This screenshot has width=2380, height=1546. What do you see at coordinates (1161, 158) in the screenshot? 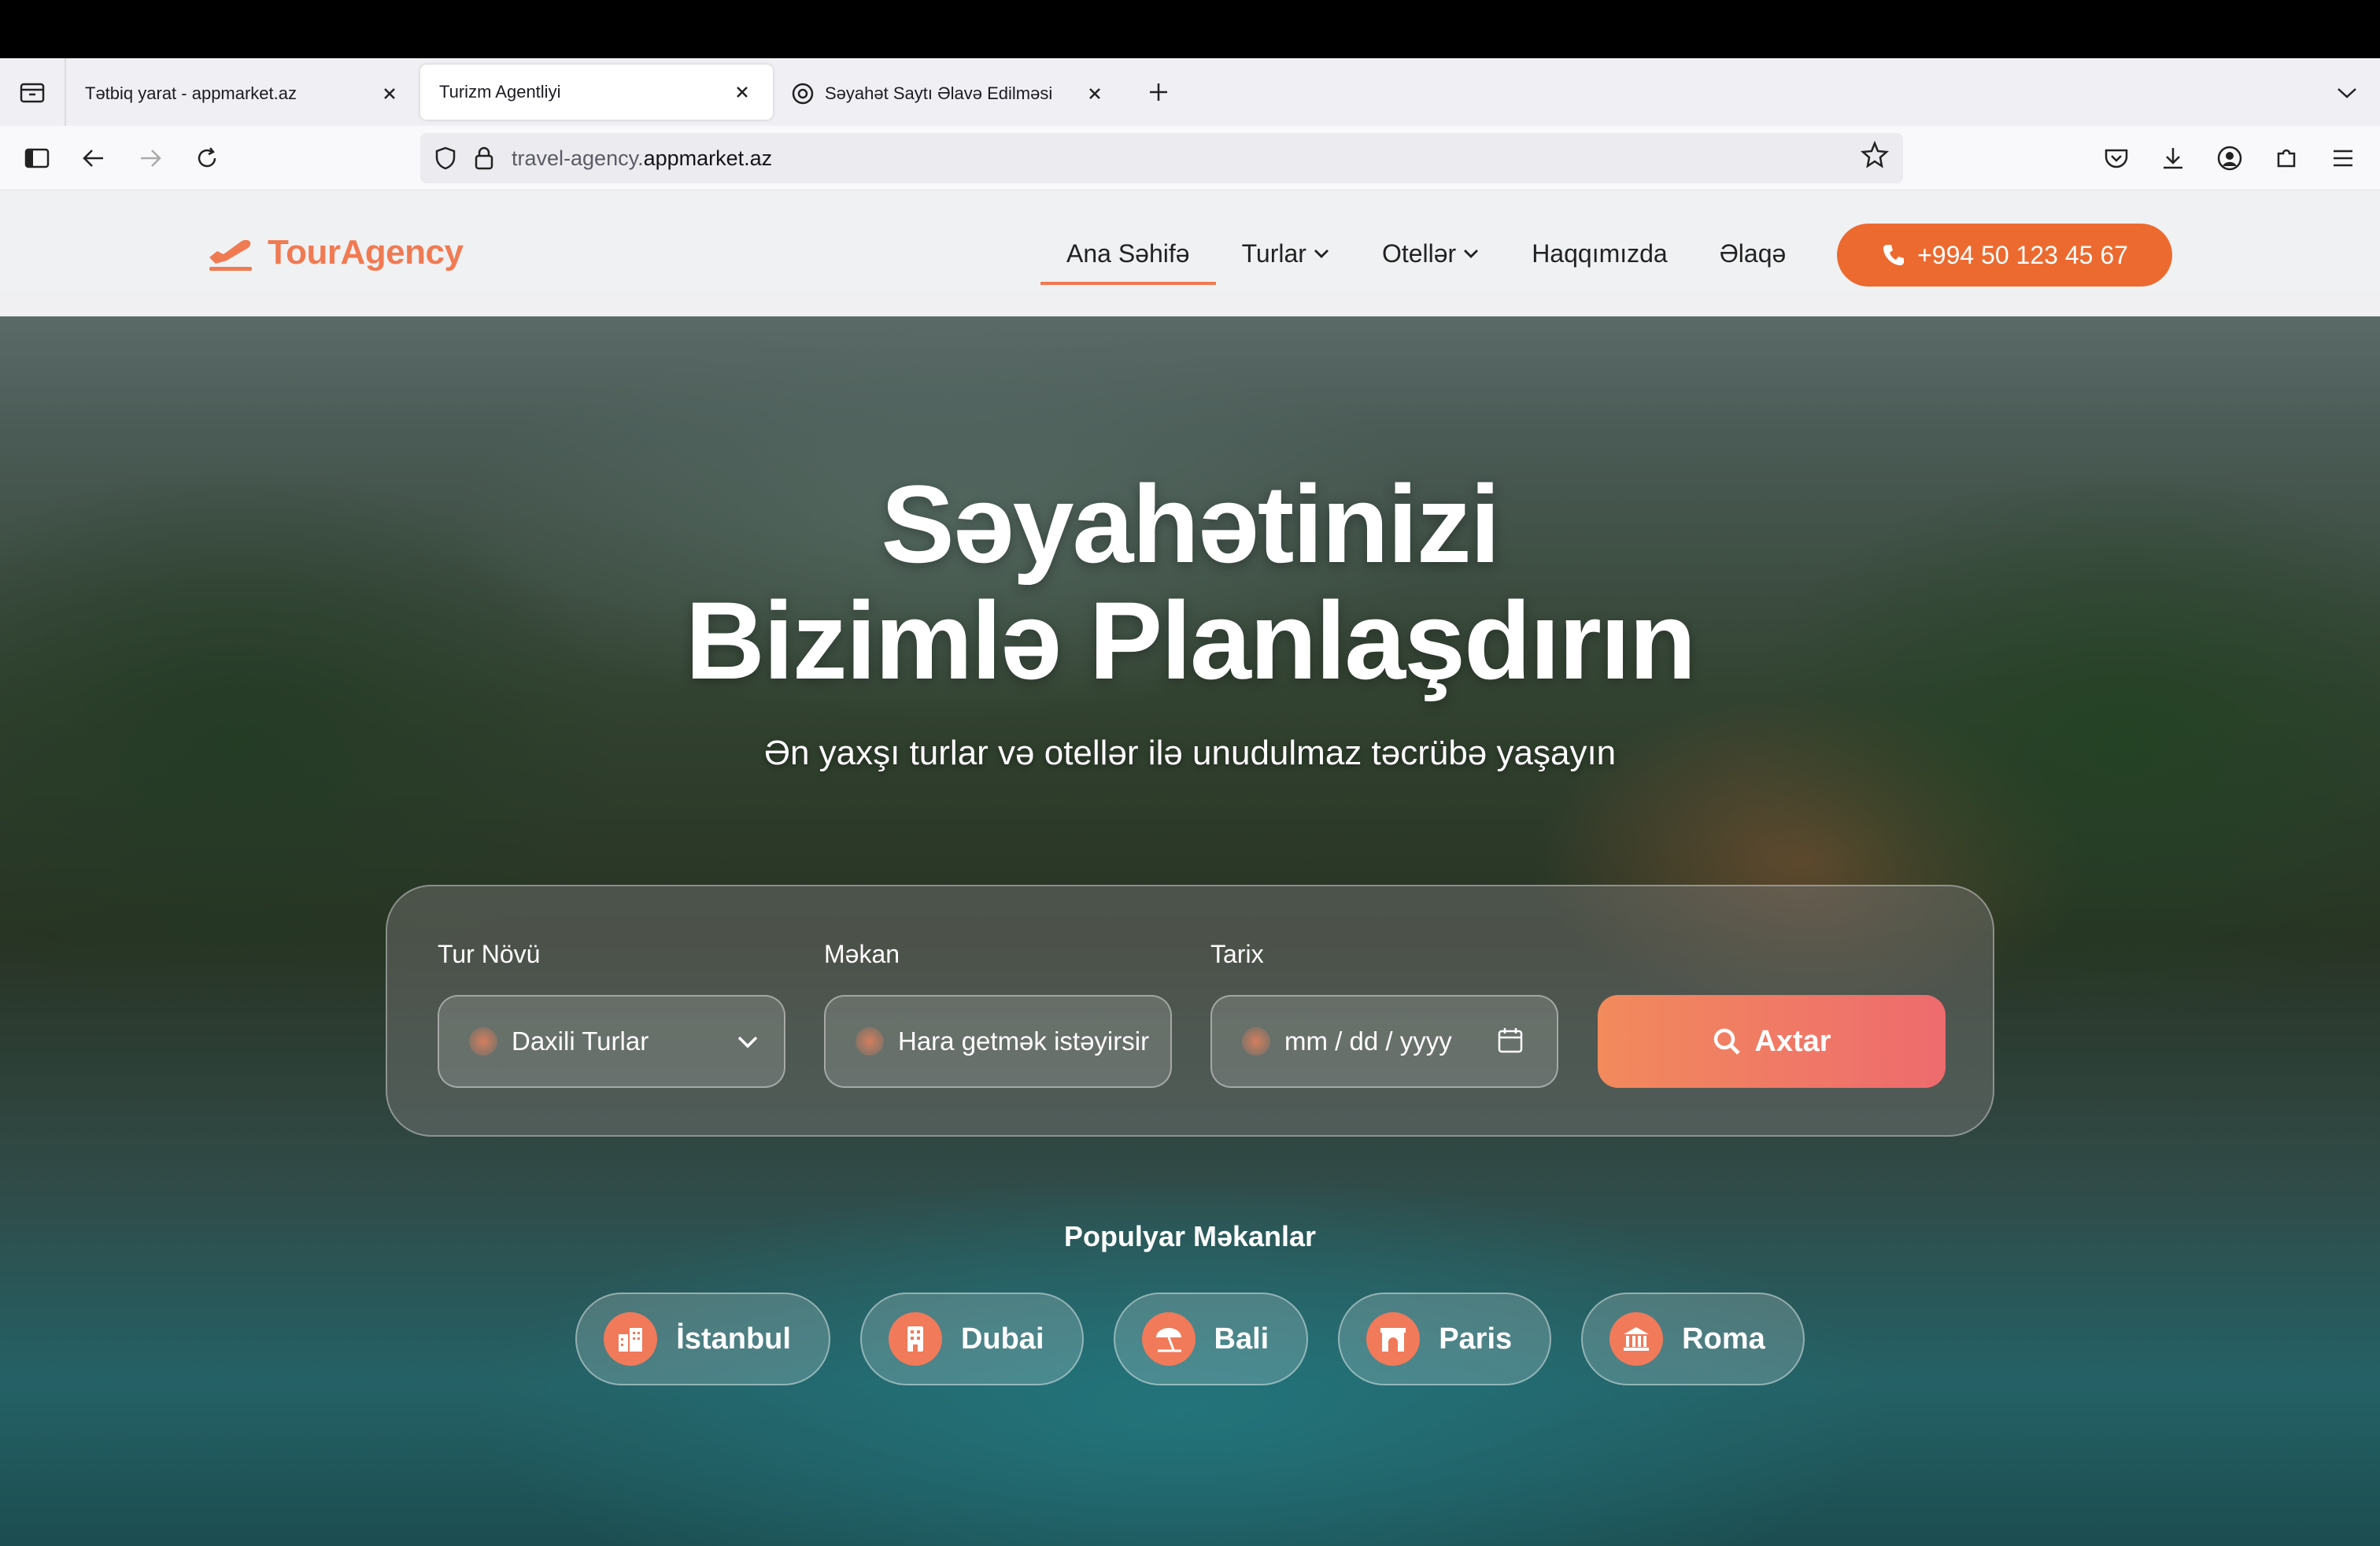
I see `url-bar: travel-agency.appmarket.az` at bounding box center [1161, 158].